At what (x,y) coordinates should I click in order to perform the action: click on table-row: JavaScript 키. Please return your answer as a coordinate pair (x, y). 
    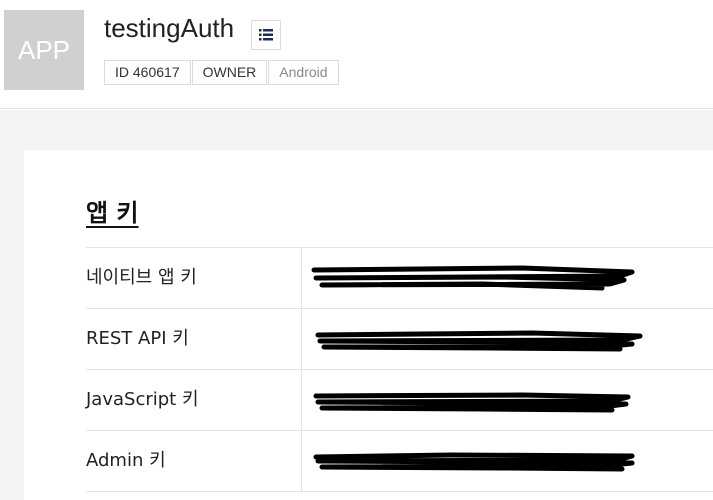
    Looking at the image, I should click on (399, 400).